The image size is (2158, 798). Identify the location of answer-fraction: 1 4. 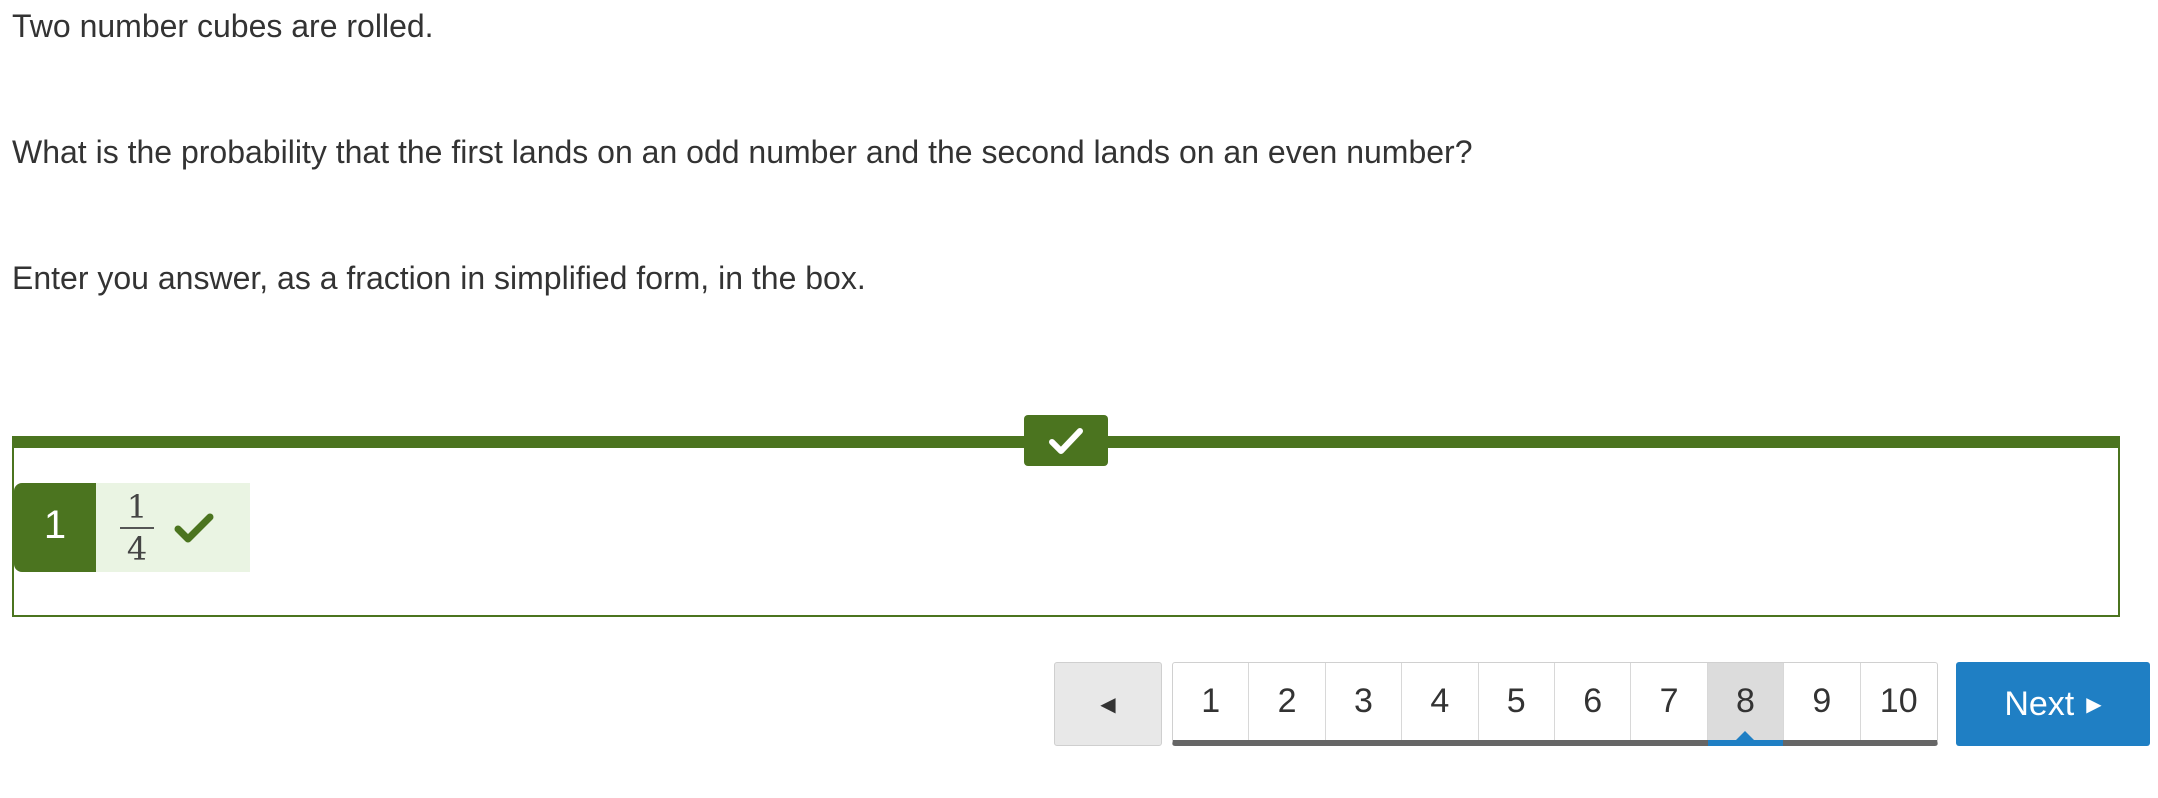
(137, 528).